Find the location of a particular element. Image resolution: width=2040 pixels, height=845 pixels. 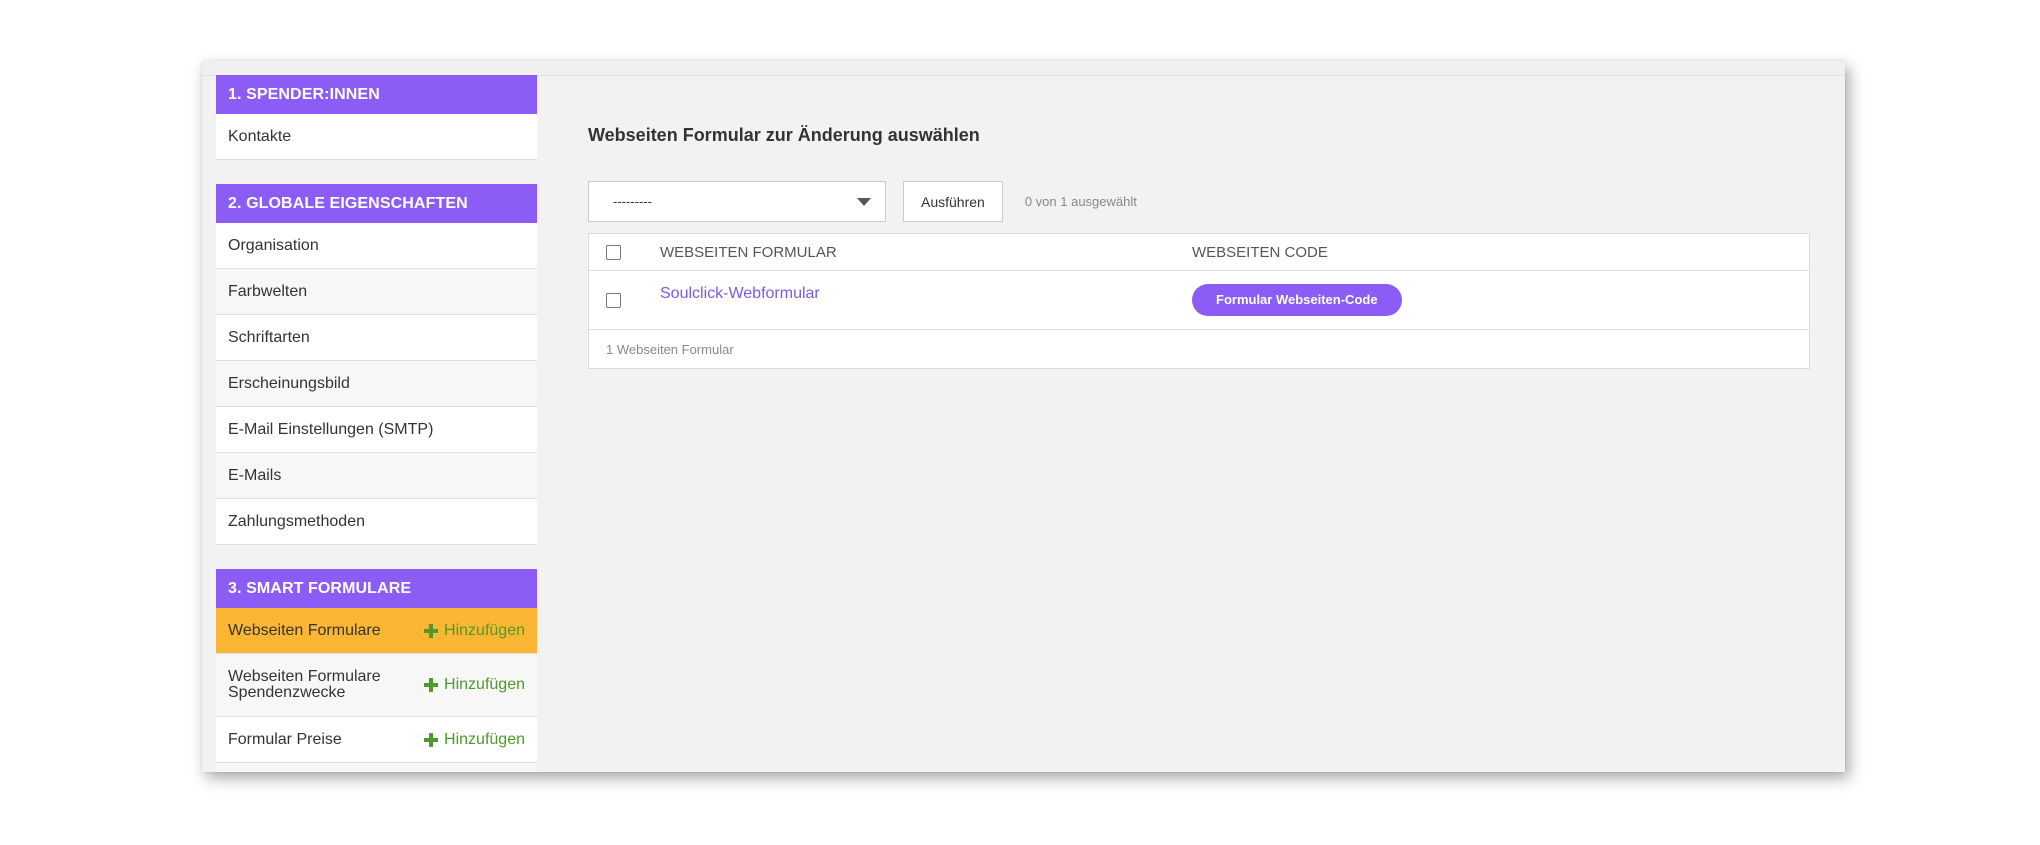

sidebar-item-erscheinungsbild: Erscheinungsbild is located at coordinates (376, 384).